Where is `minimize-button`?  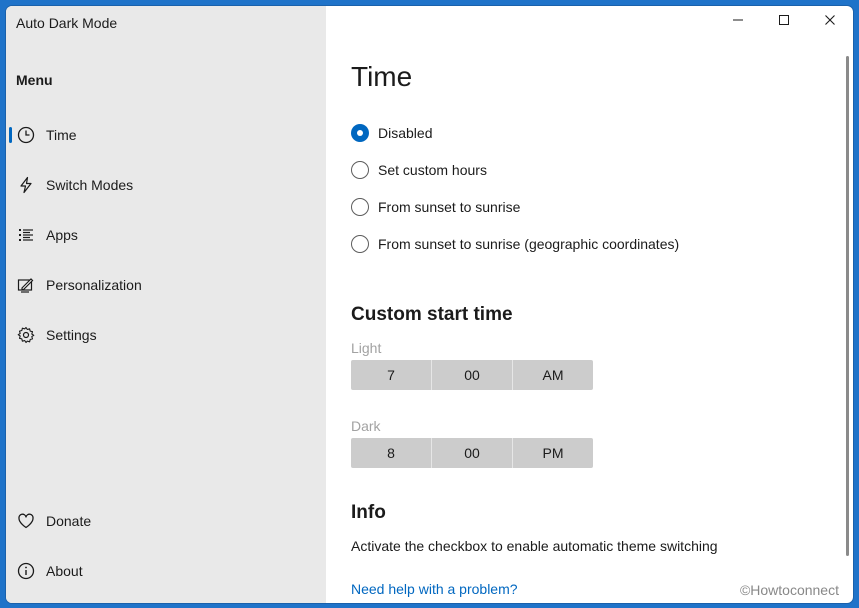
minimize-button is located at coordinates (738, 22).